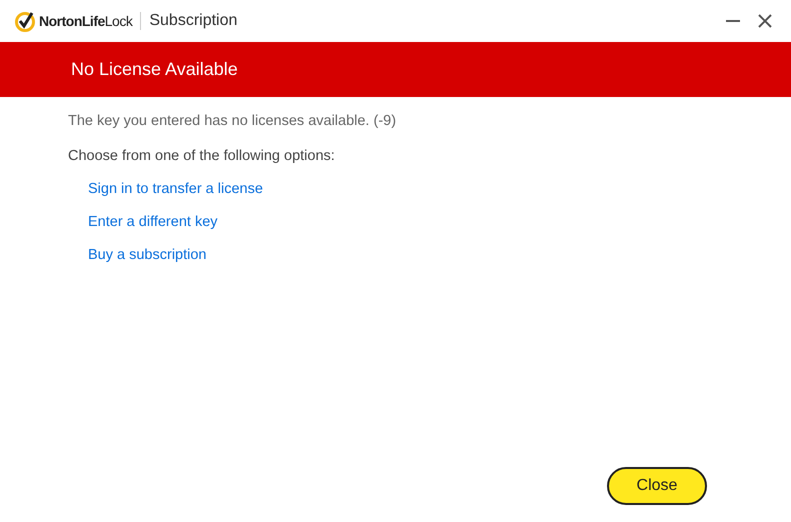  Describe the element at coordinates (85, 21) in the screenshot. I see `brand-logo: NortonLifeLock` at that location.